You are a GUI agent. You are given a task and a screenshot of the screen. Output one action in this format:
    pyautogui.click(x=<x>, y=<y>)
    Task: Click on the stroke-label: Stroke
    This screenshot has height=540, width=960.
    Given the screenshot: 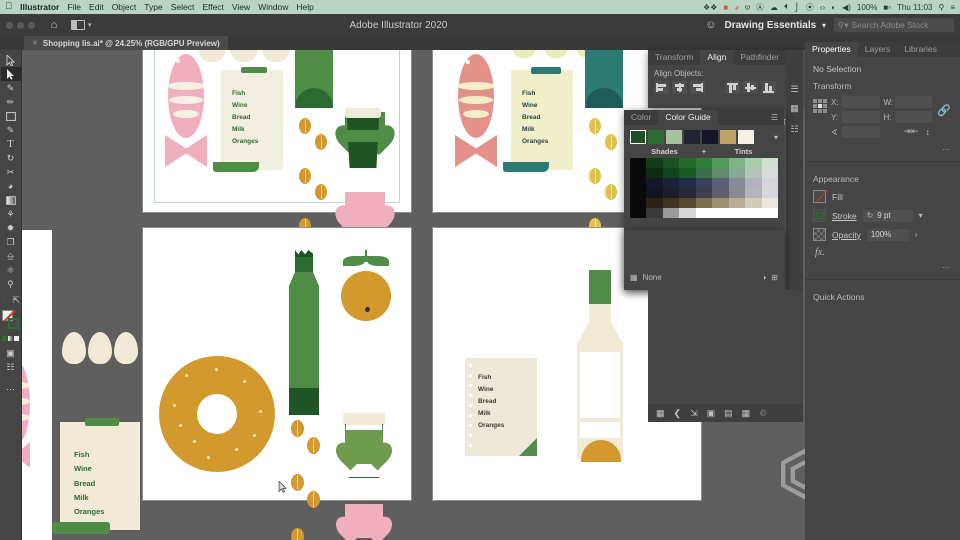 What is the action you would take?
    pyautogui.click(x=844, y=216)
    